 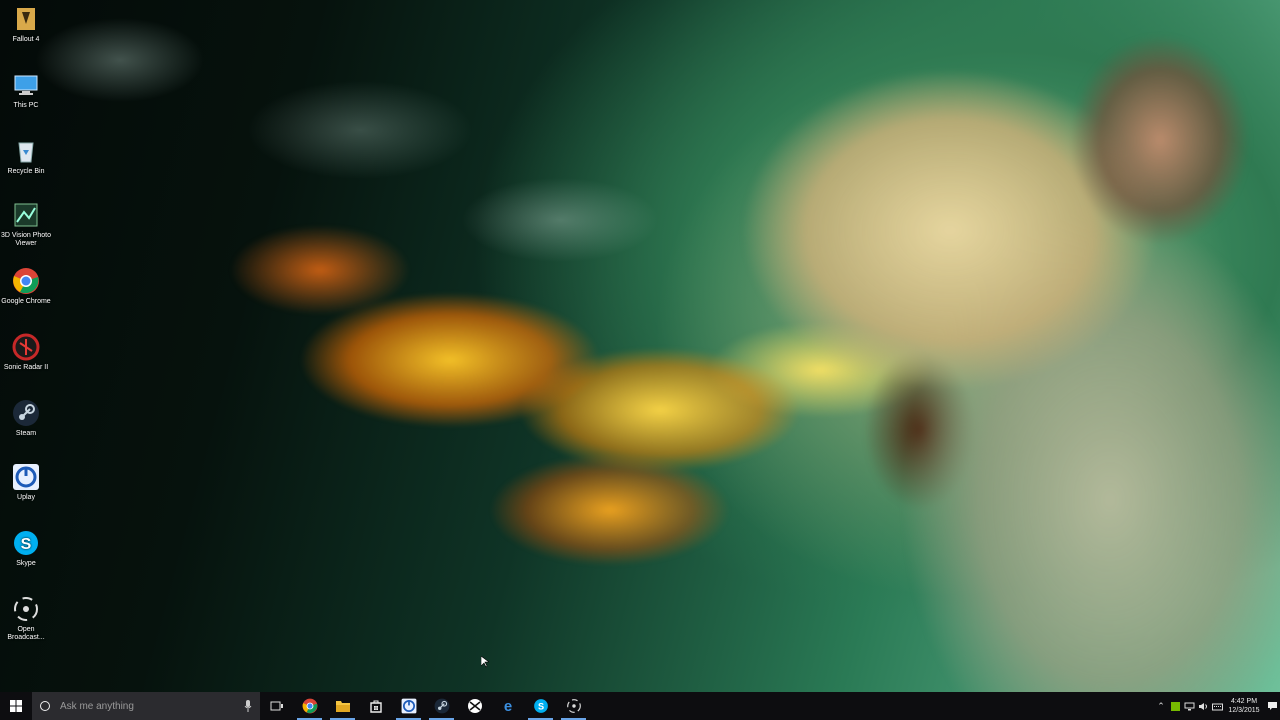 I want to click on desktop-icon-label: This PC, so click(x=26, y=105).